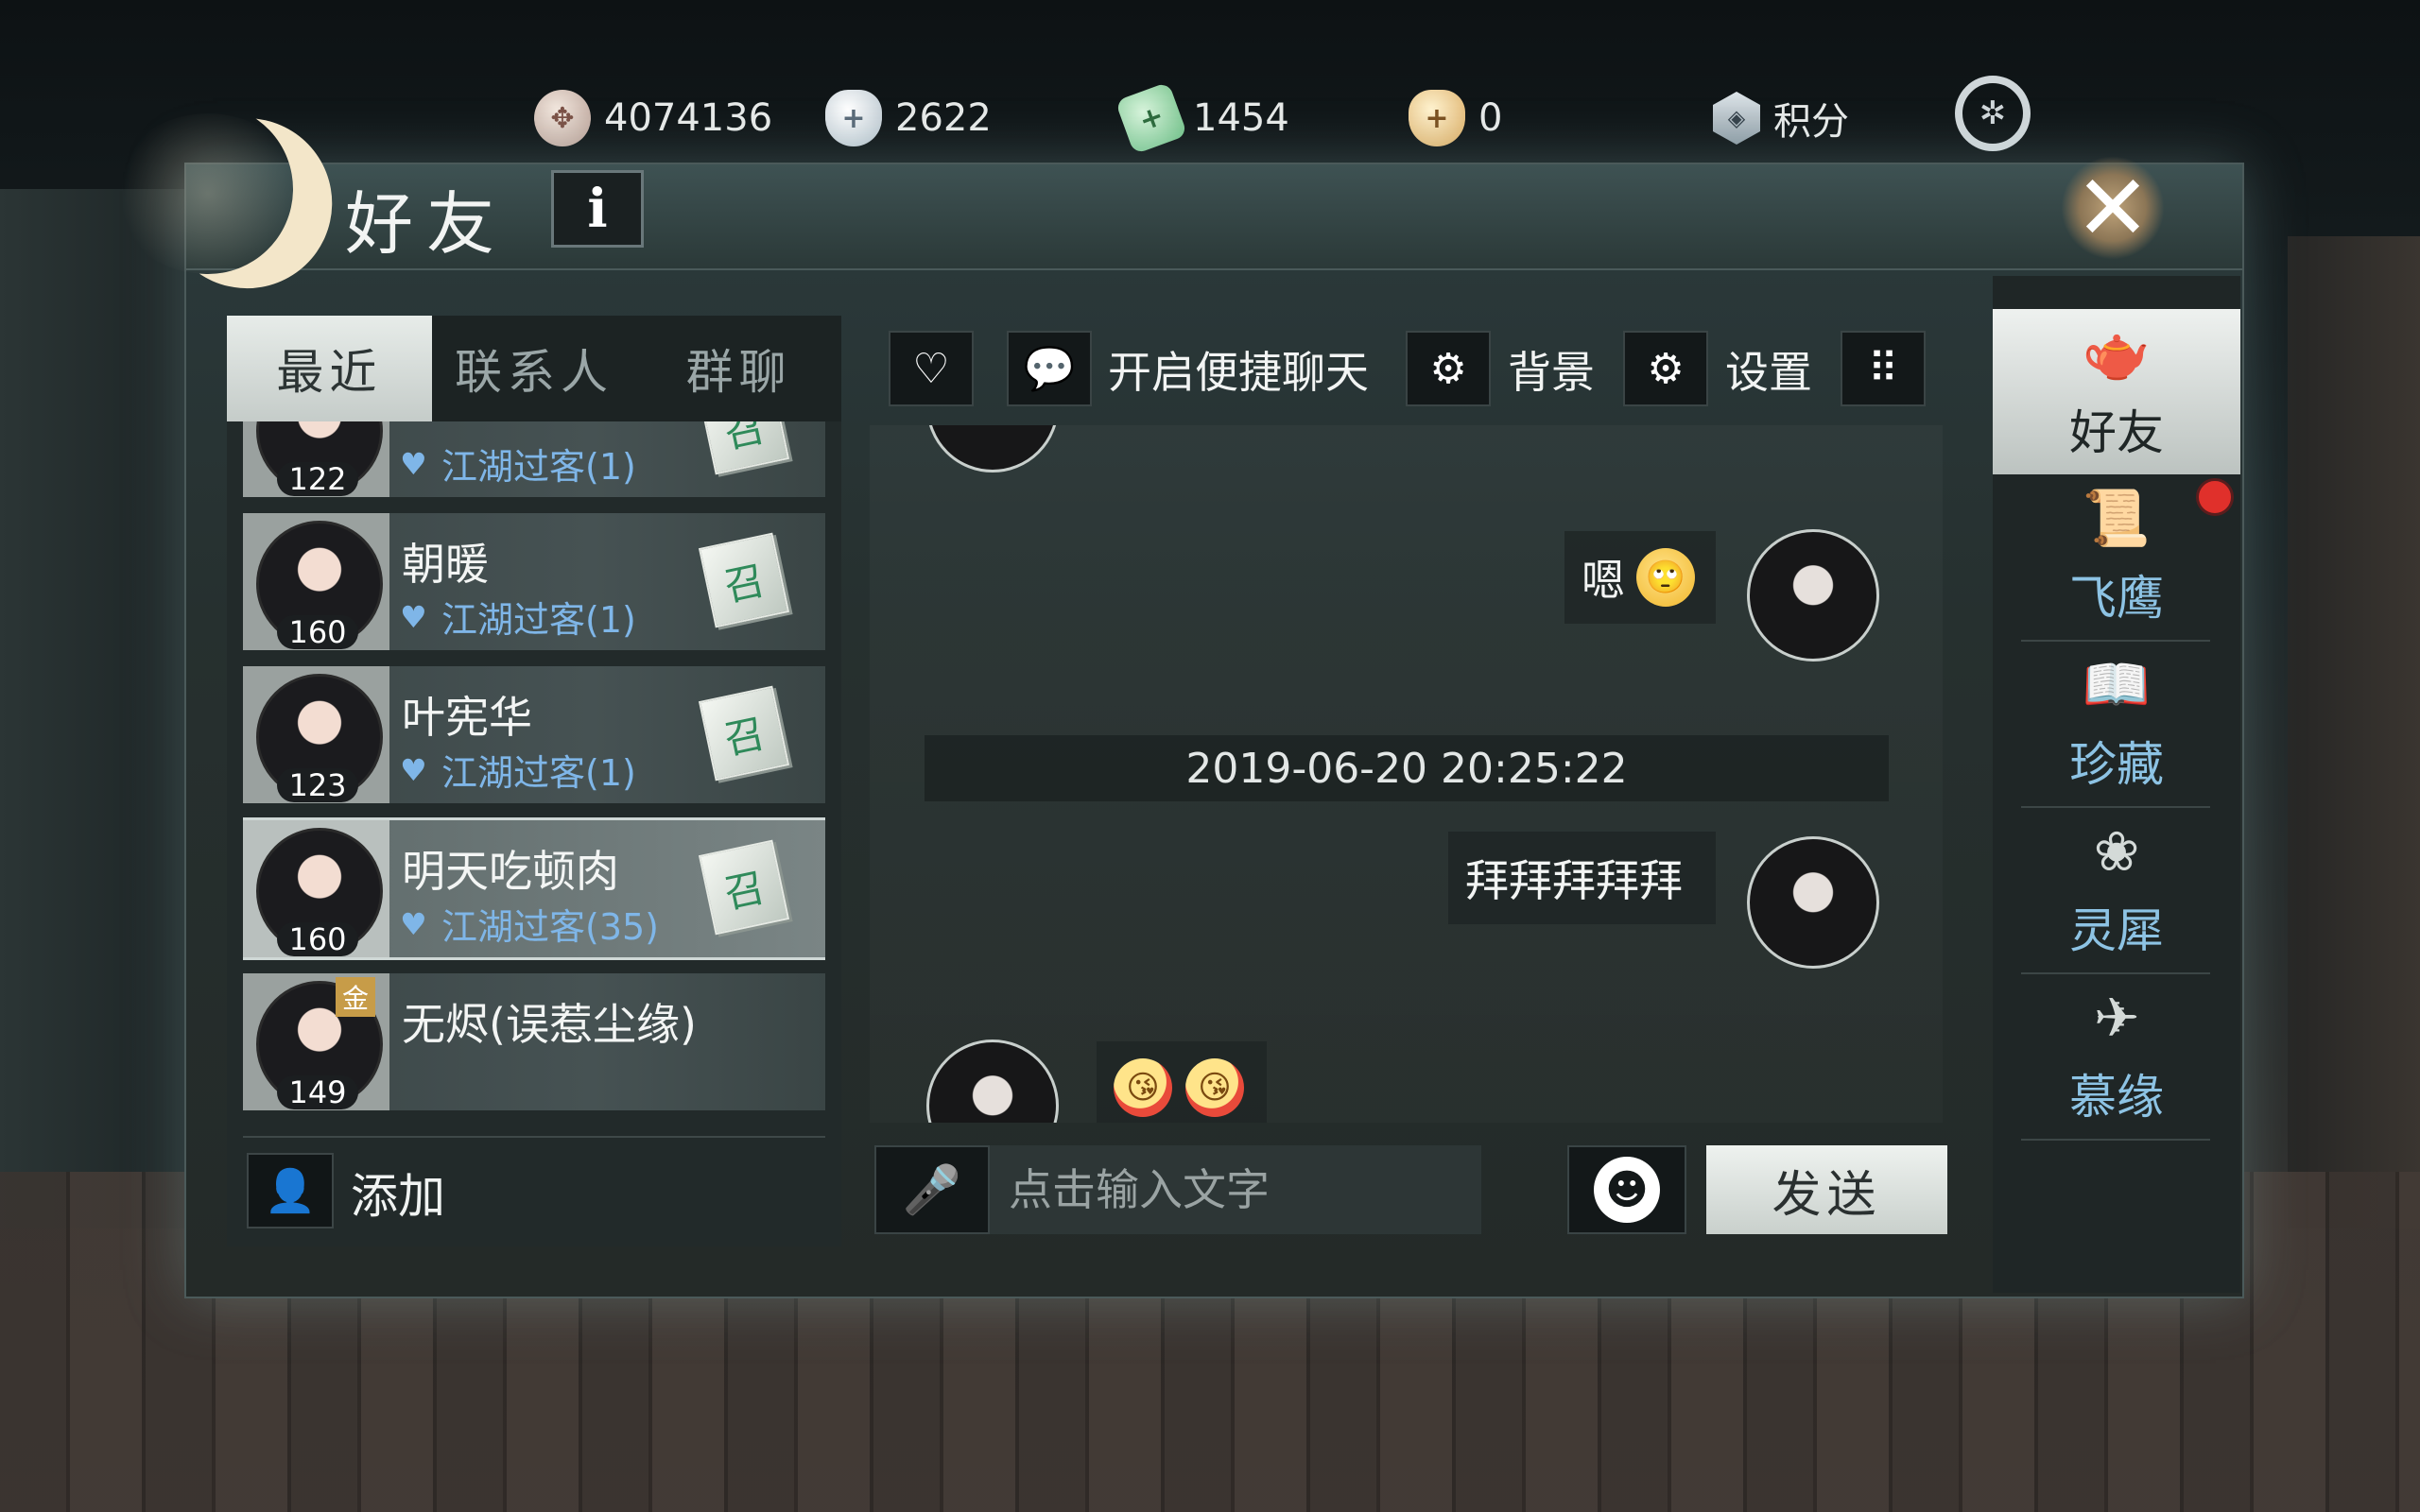  Describe the element at coordinates (316, 1041) in the screenshot. I see `avatar-frame: 金 149` at that location.